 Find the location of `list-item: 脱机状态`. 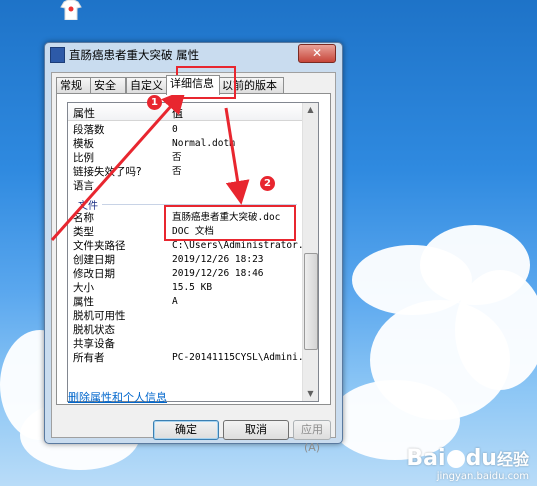

list-item: 脱机状态 is located at coordinates (185, 330).